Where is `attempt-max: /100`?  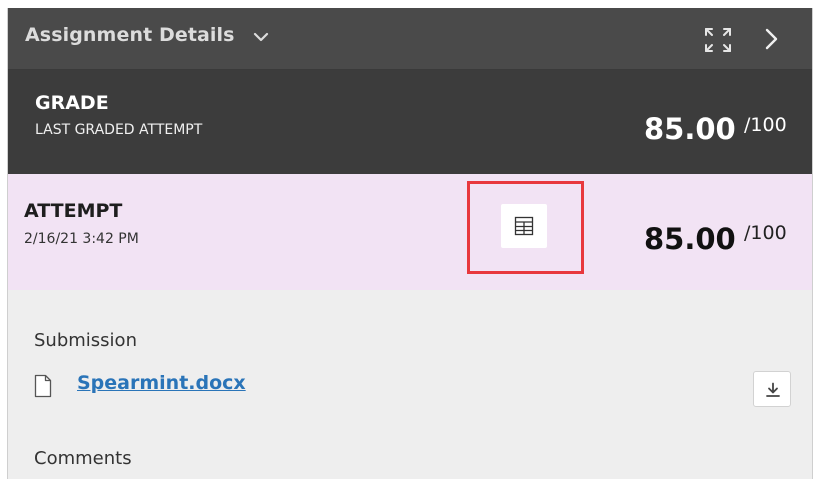 attempt-max: /100 is located at coordinates (765, 233).